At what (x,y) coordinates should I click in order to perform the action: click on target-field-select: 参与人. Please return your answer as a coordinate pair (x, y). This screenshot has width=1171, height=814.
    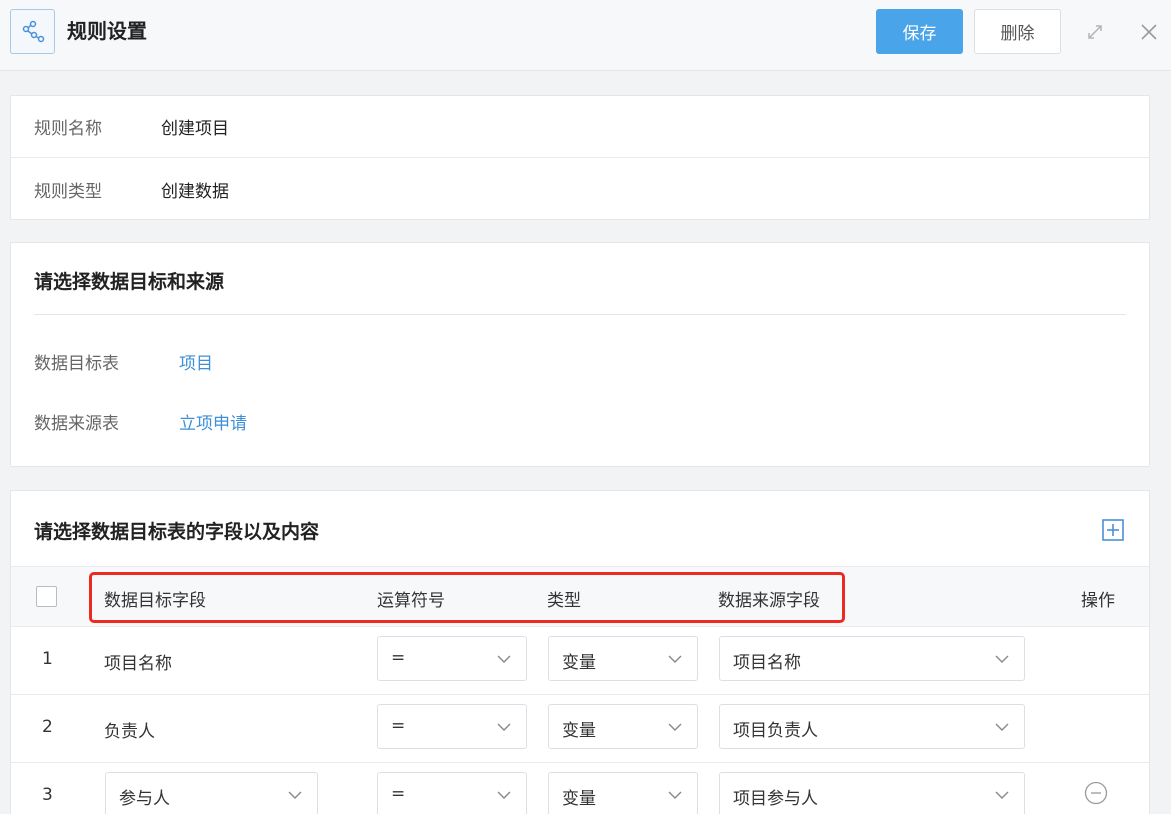
    Looking at the image, I should click on (211, 793).